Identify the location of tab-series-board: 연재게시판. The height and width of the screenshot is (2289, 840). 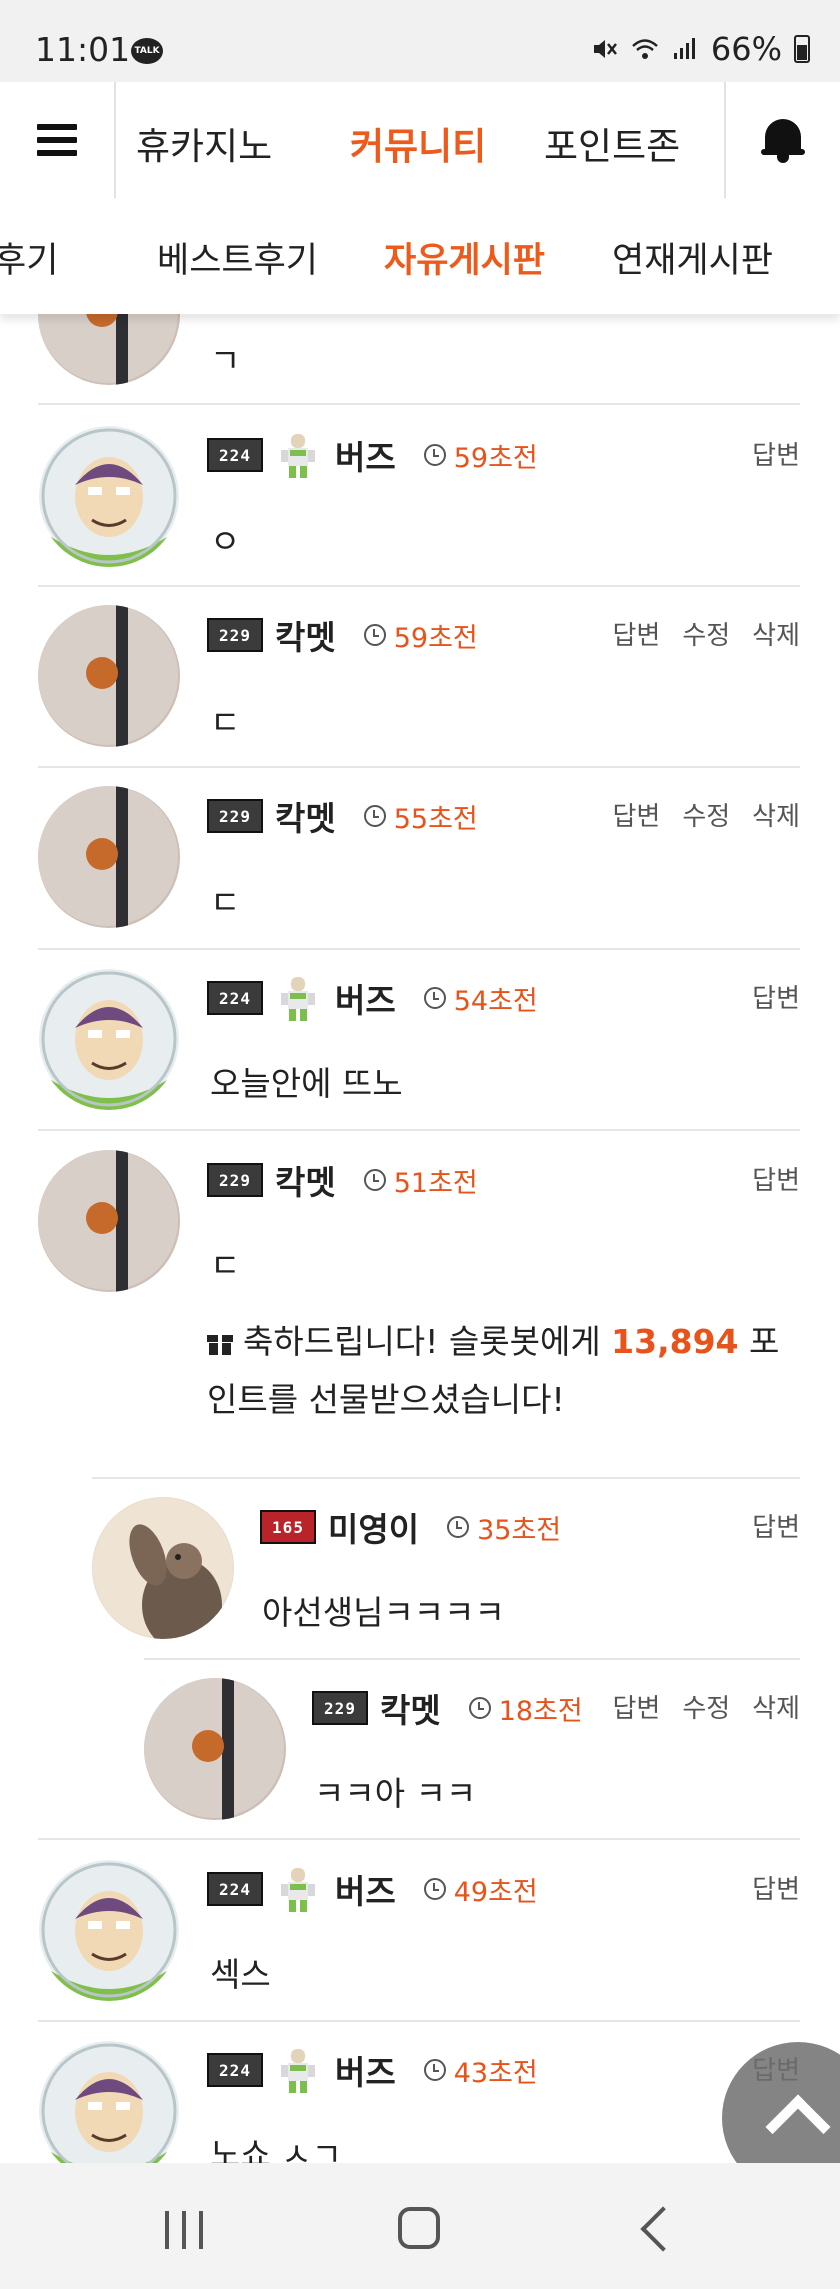
(692, 257).